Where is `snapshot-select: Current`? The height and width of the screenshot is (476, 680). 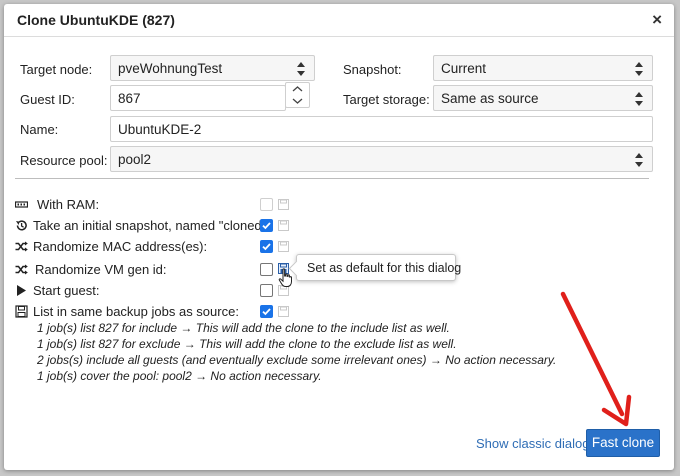
snapshot-select: Current is located at coordinates (543, 68).